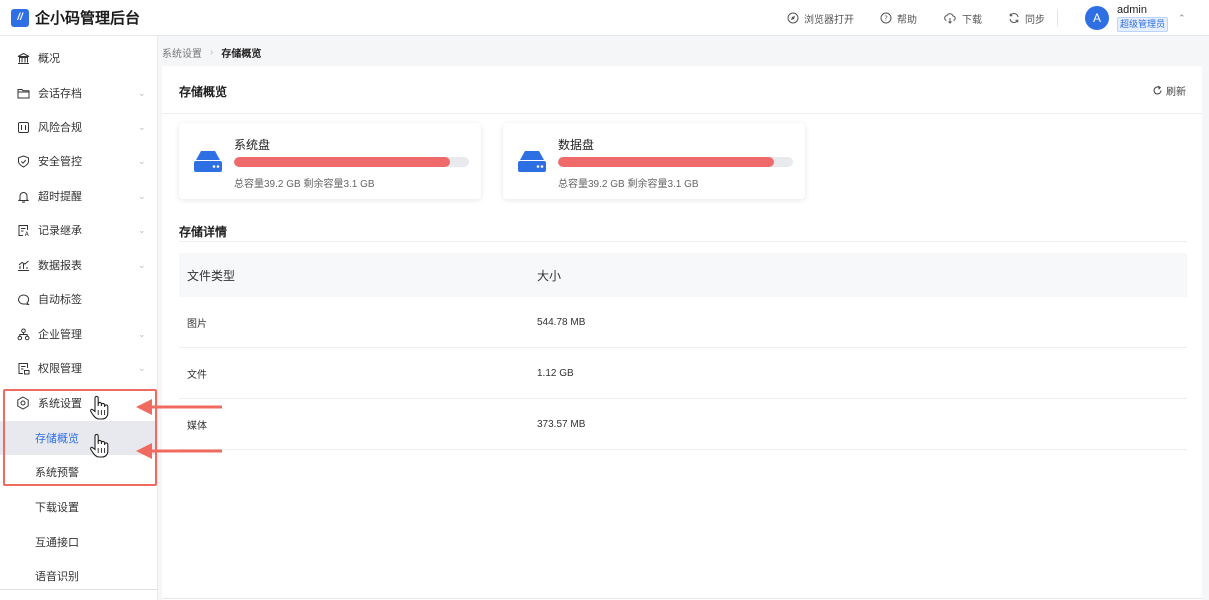 The image size is (1209, 600). Describe the element at coordinates (60, 162) in the screenshot. I see `sidebar-item-label: 安全管控` at that location.